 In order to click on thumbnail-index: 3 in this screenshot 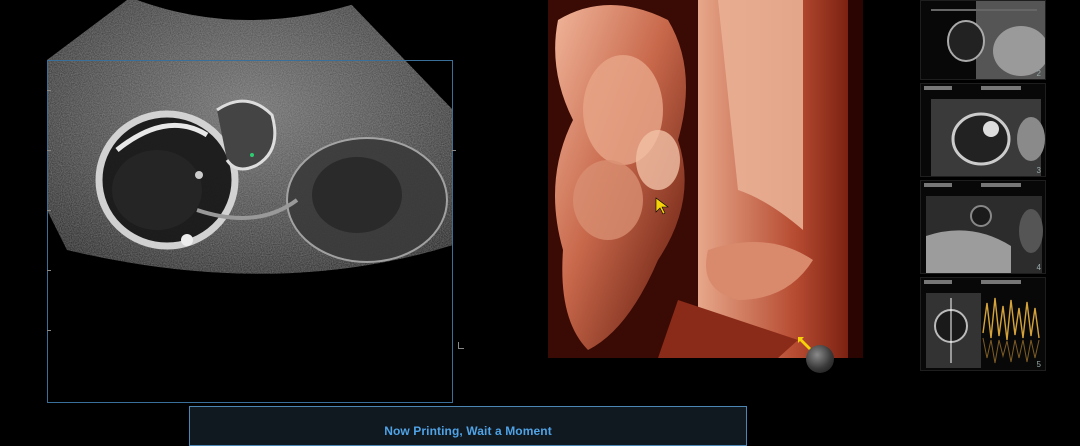, I will do `click(1038, 170)`.